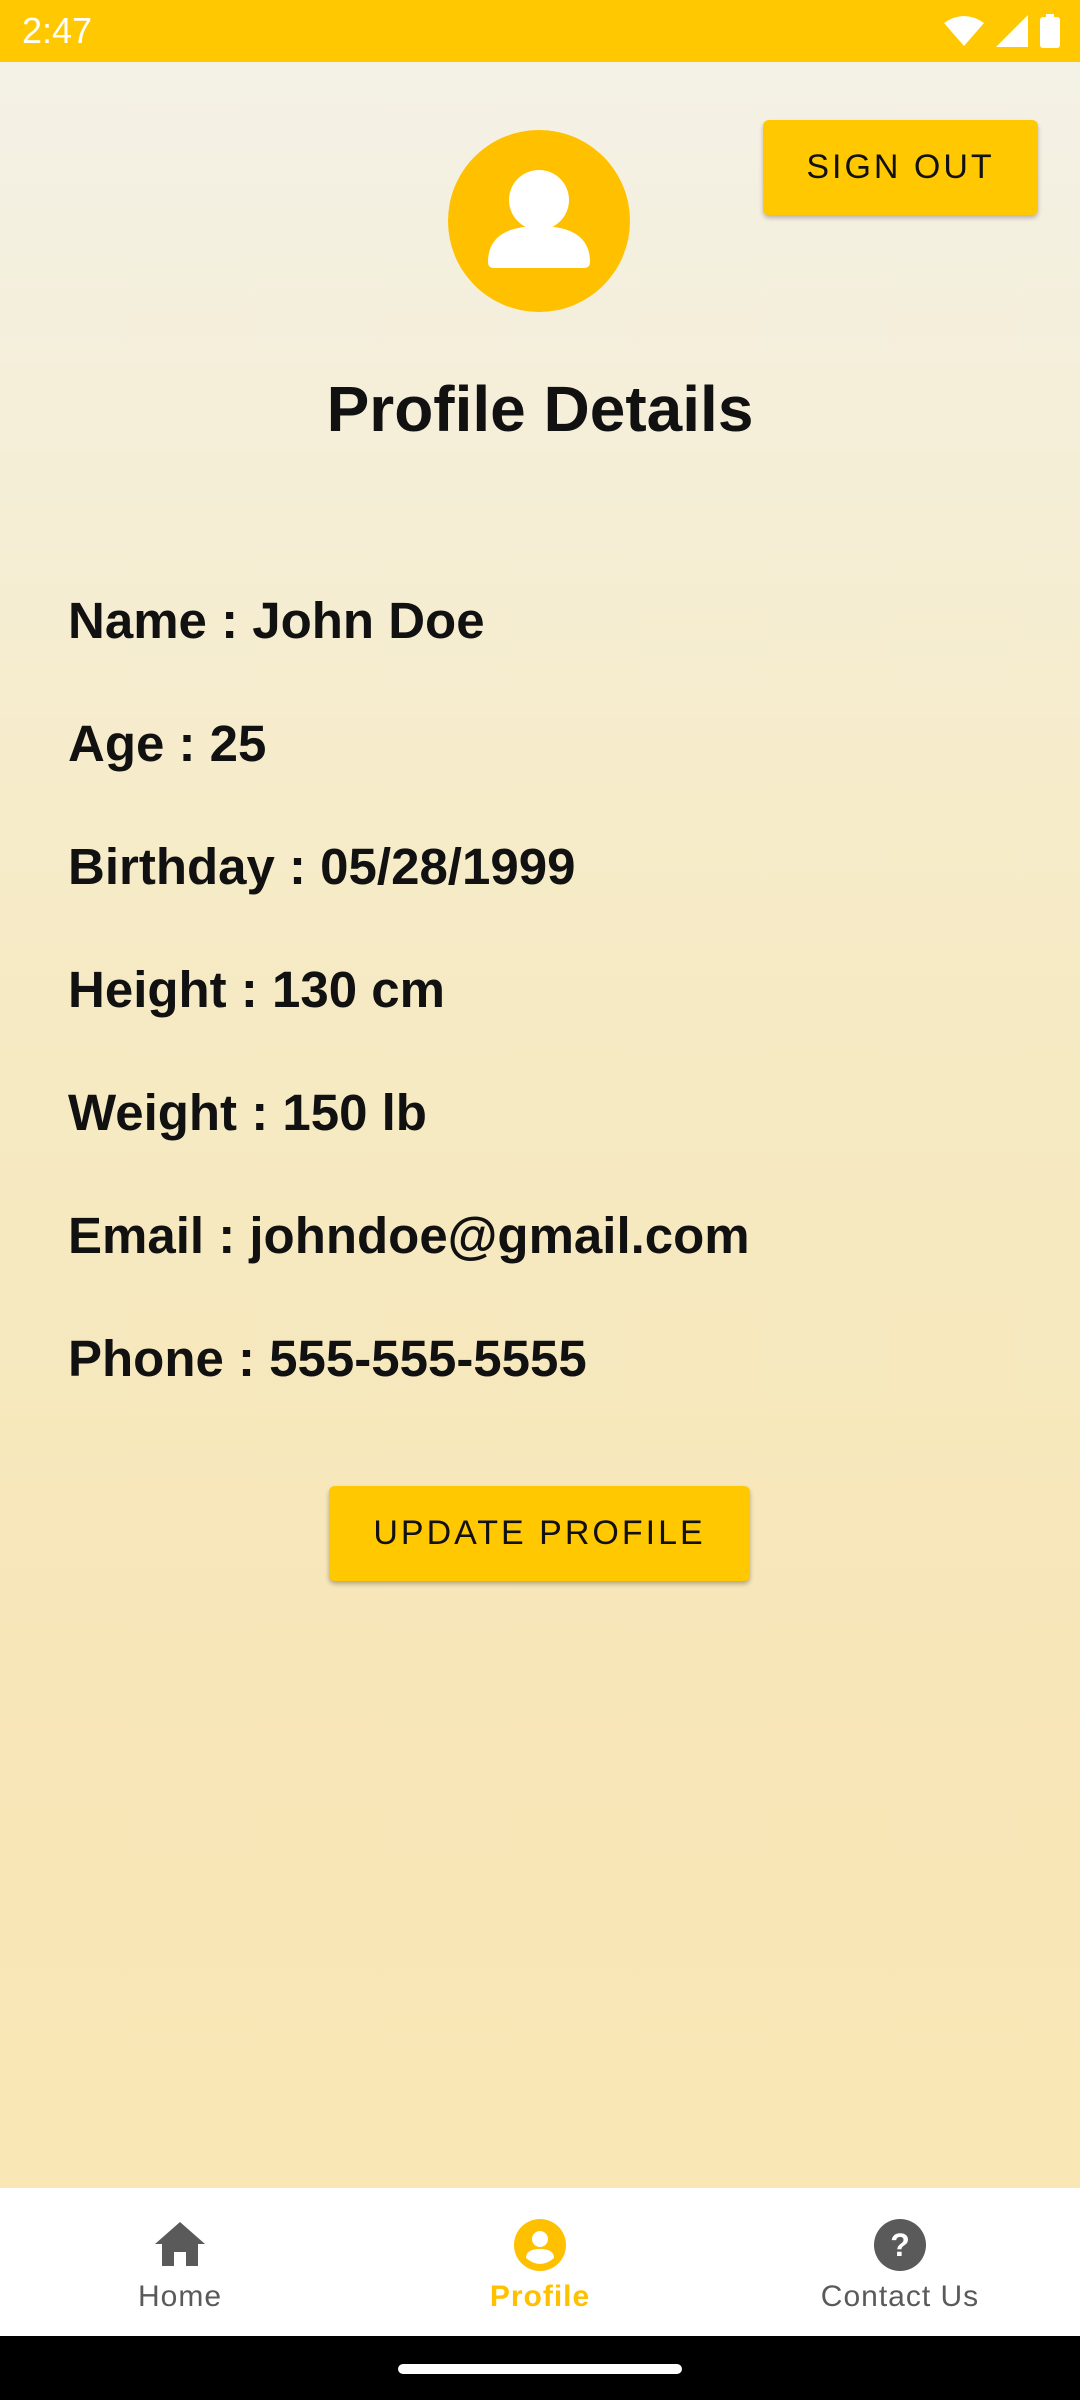 This screenshot has width=1080, height=2400. I want to click on gesture-handle, so click(540, 2369).